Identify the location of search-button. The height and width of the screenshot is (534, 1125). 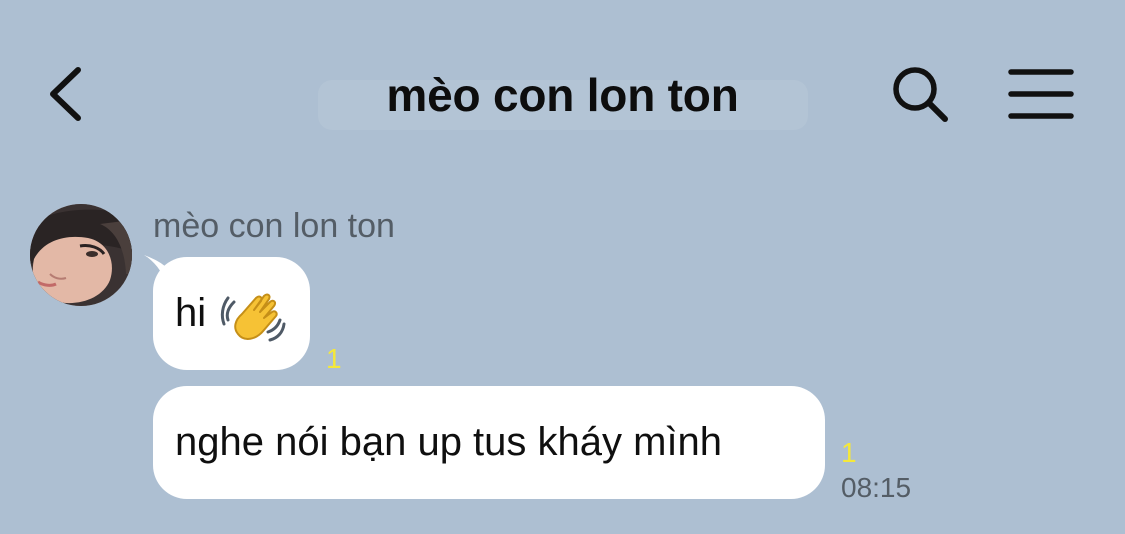
(920, 94).